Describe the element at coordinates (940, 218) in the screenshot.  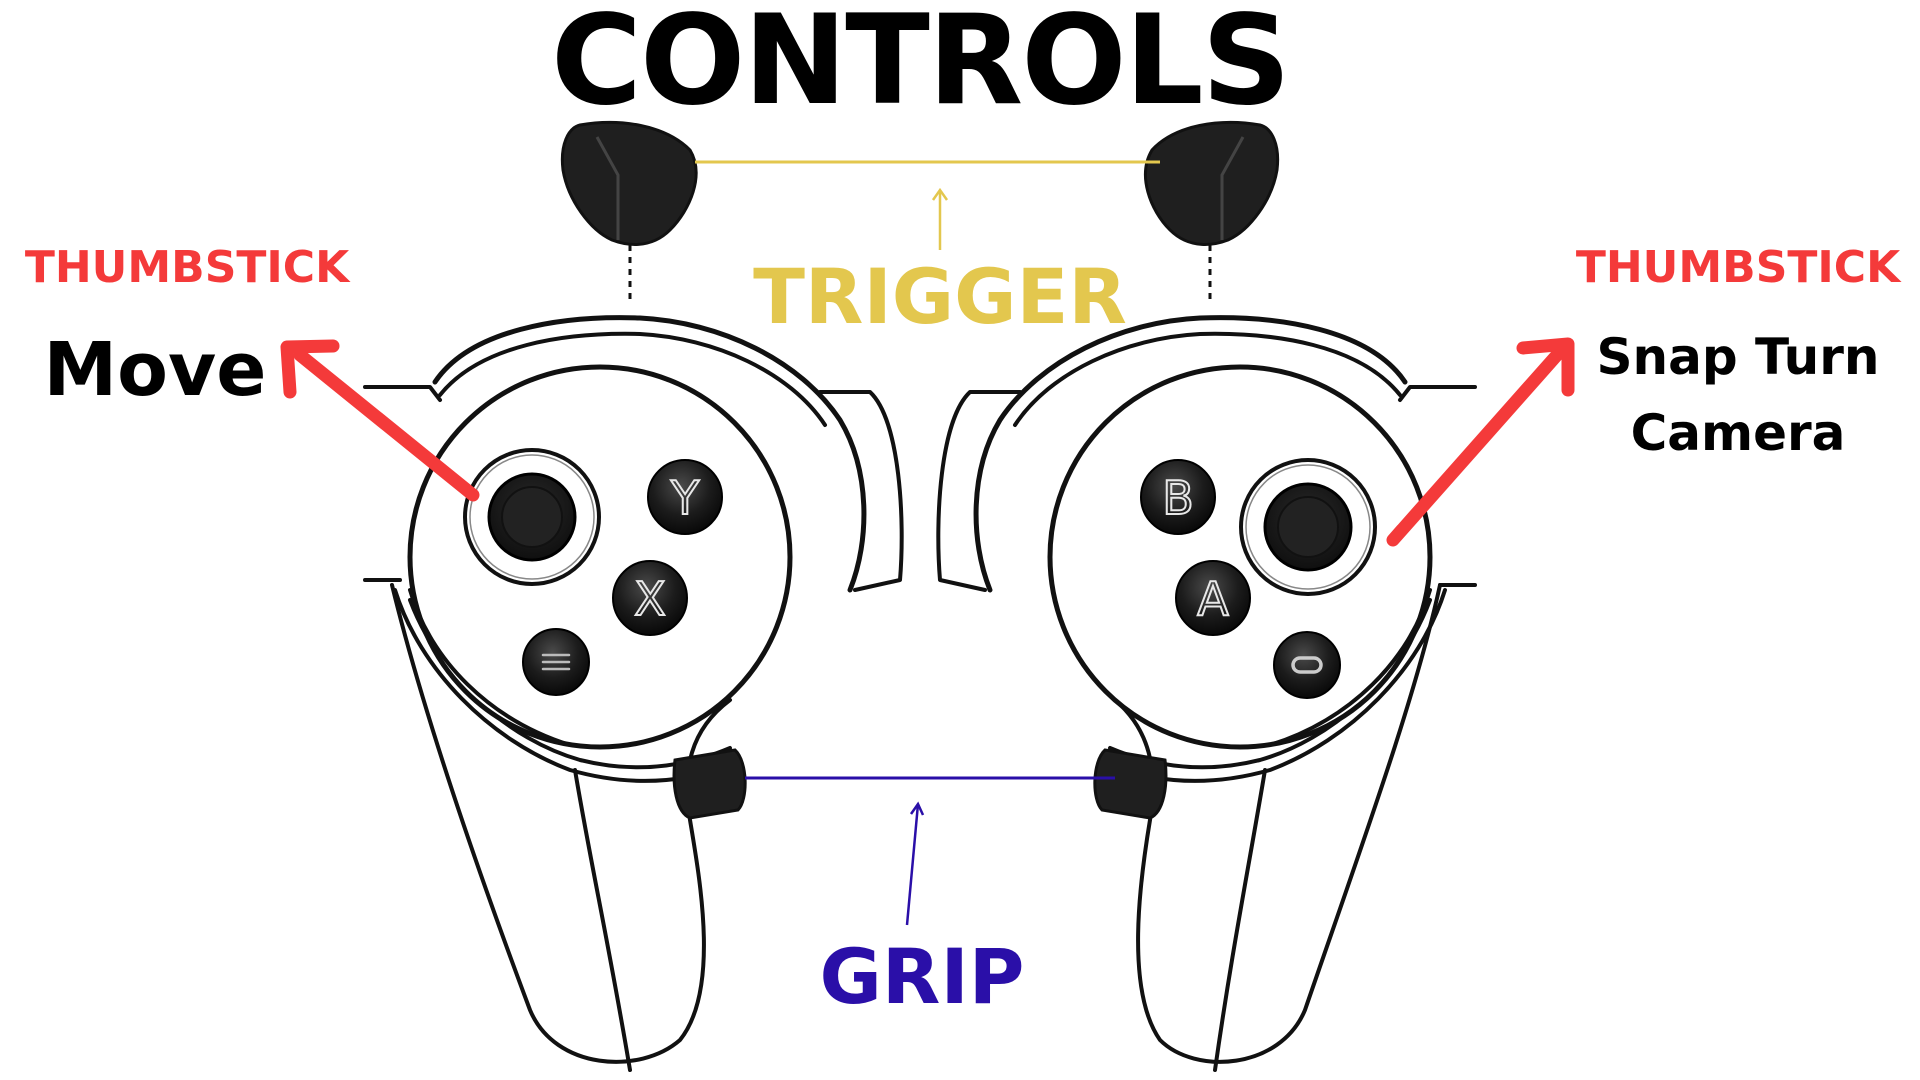
I see `trigger-arrow` at that location.